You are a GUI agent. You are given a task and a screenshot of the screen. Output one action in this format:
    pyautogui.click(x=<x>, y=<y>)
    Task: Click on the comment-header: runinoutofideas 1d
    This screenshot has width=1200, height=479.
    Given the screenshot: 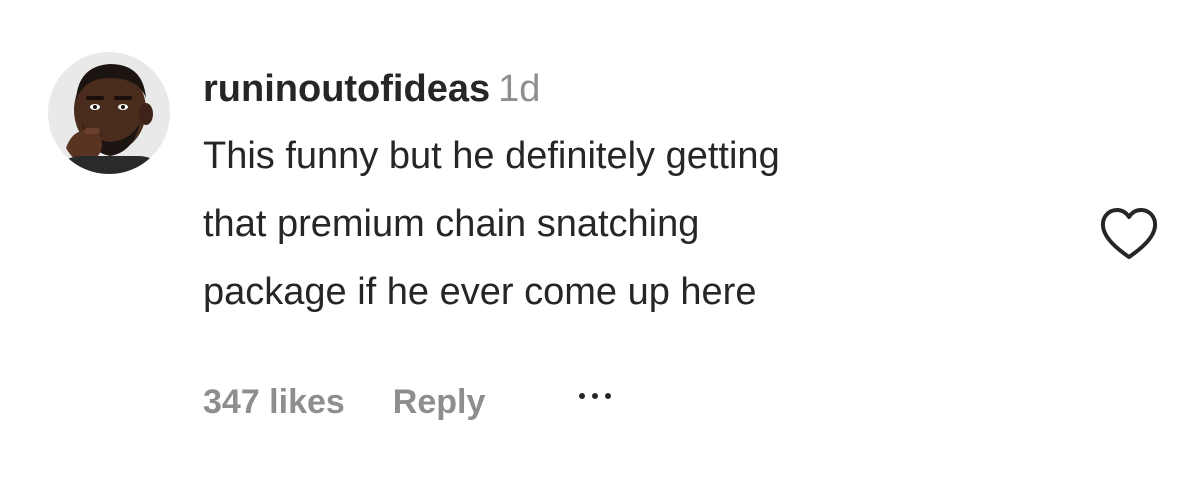 What is the action you would take?
    pyautogui.click(x=643, y=89)
    